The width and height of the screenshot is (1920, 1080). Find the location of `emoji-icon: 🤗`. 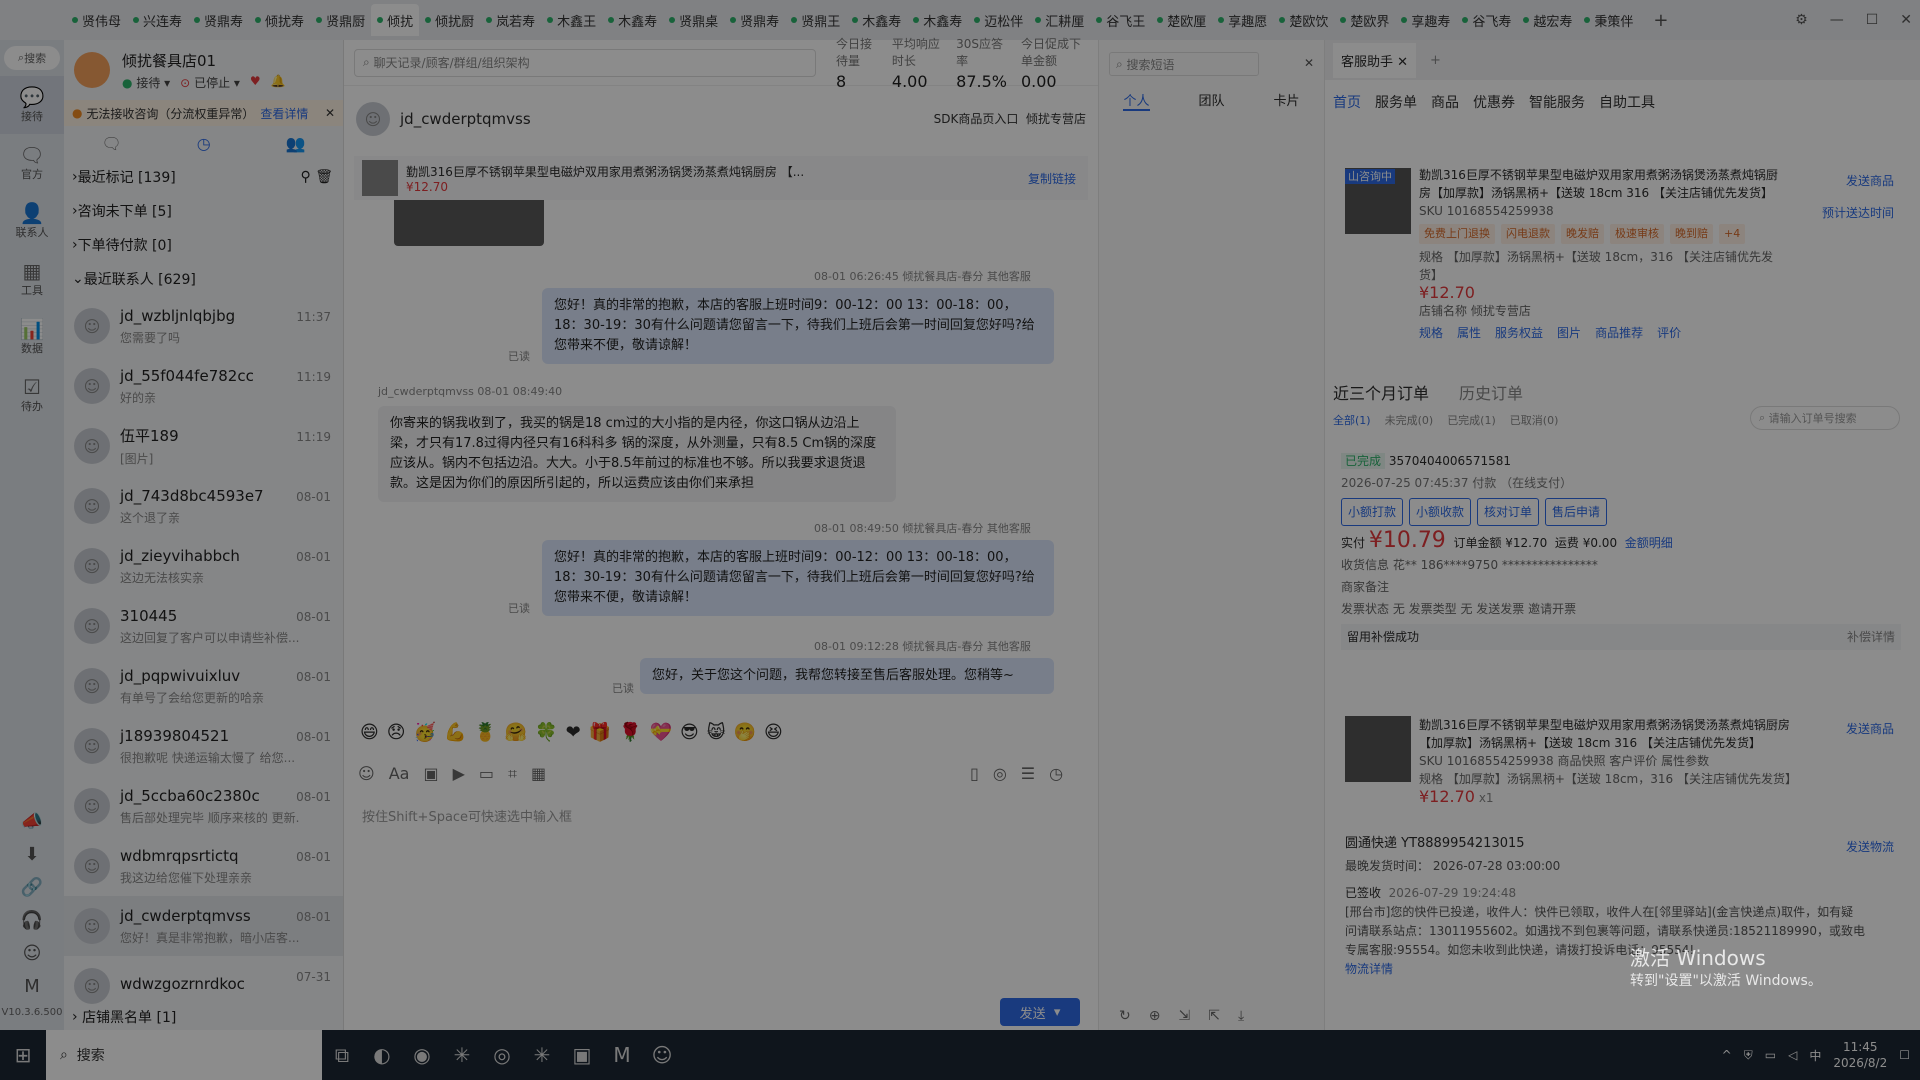

emoji-icon: 🤗 is located at coordinates (516, 732).